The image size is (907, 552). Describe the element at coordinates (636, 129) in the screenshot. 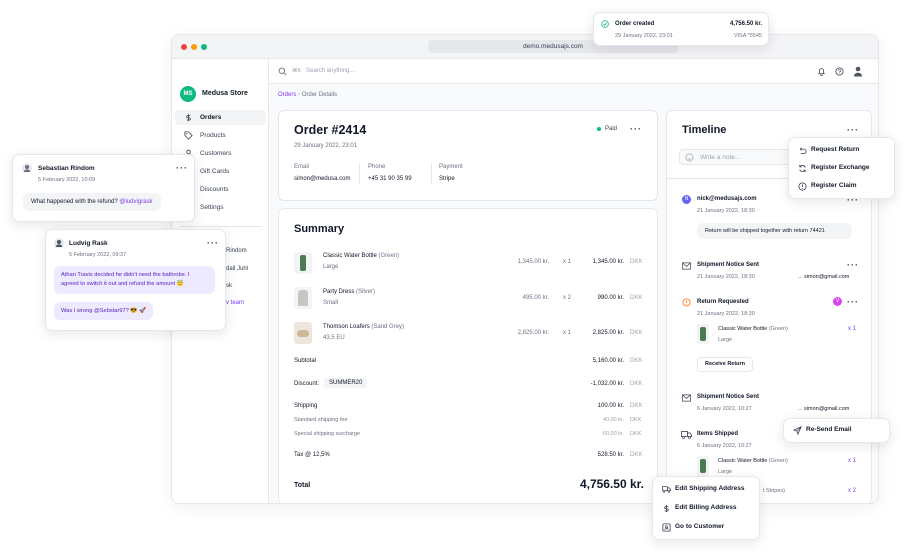

I see `order-actions-button: ···` at that location.